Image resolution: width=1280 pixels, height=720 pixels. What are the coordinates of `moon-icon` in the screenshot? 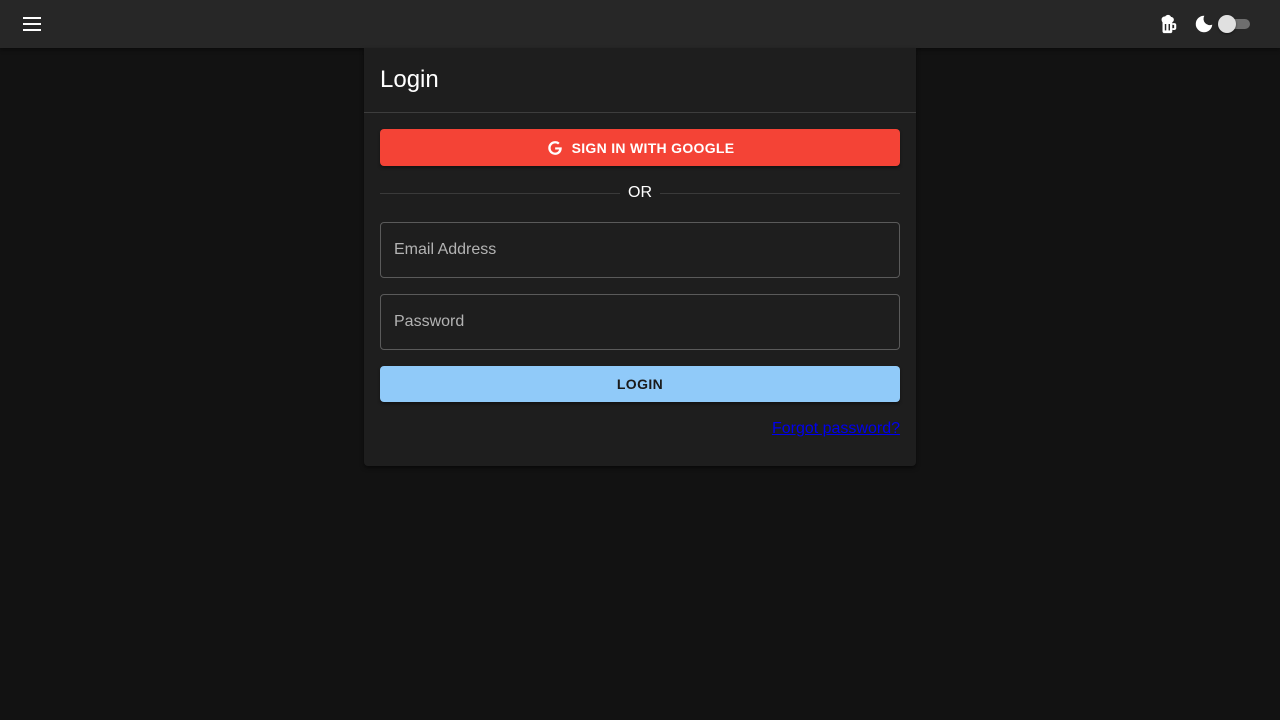 It's located at (1204, 24).